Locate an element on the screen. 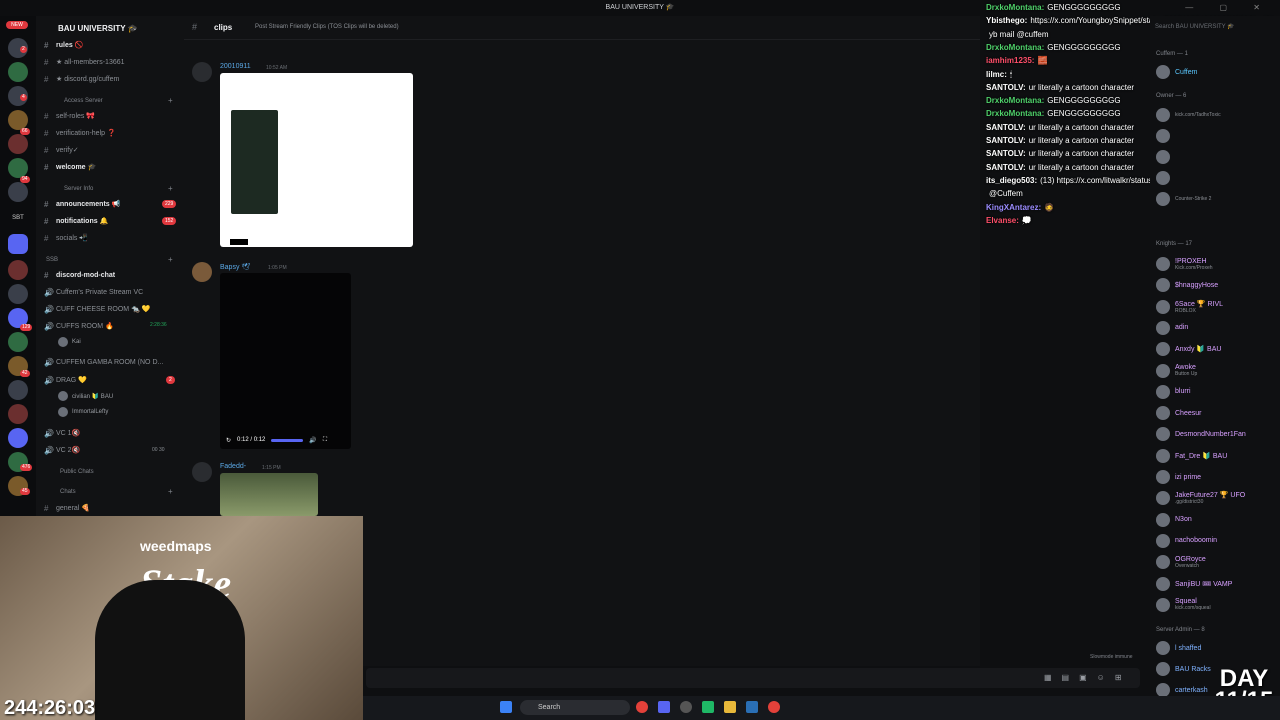 The width and height of the screenshot is (1280, 720). chevron-down-icon: ⌄ is located at coordinates (135, 28).